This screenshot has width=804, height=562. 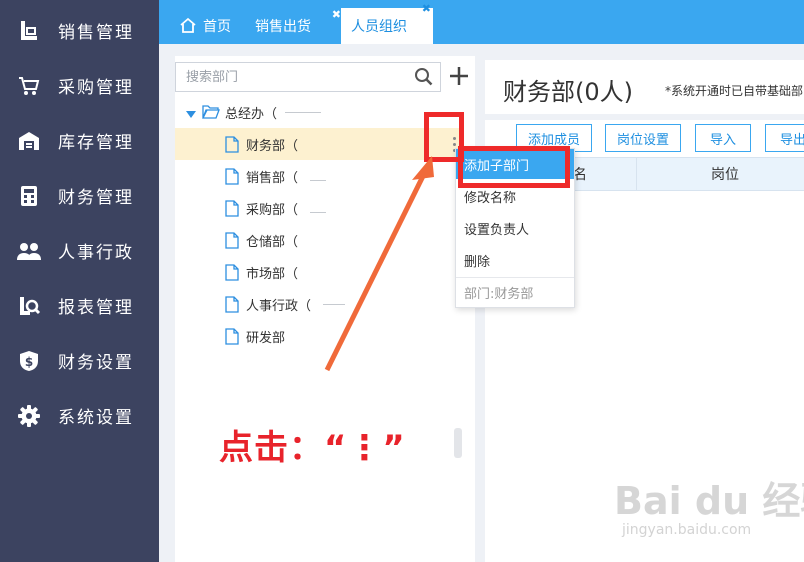 What do you see at coordinates (709, 501) in the screenshot?
I see `watermark-main: Bai du 经验` at bounding box center [709, 501].